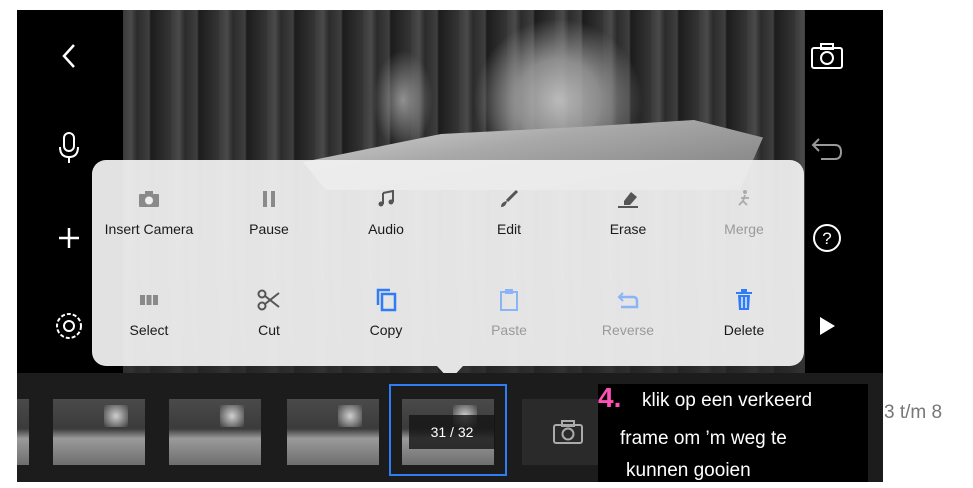 The image size is (973, 488). I want to click on undo-icon, so click(827, 148).